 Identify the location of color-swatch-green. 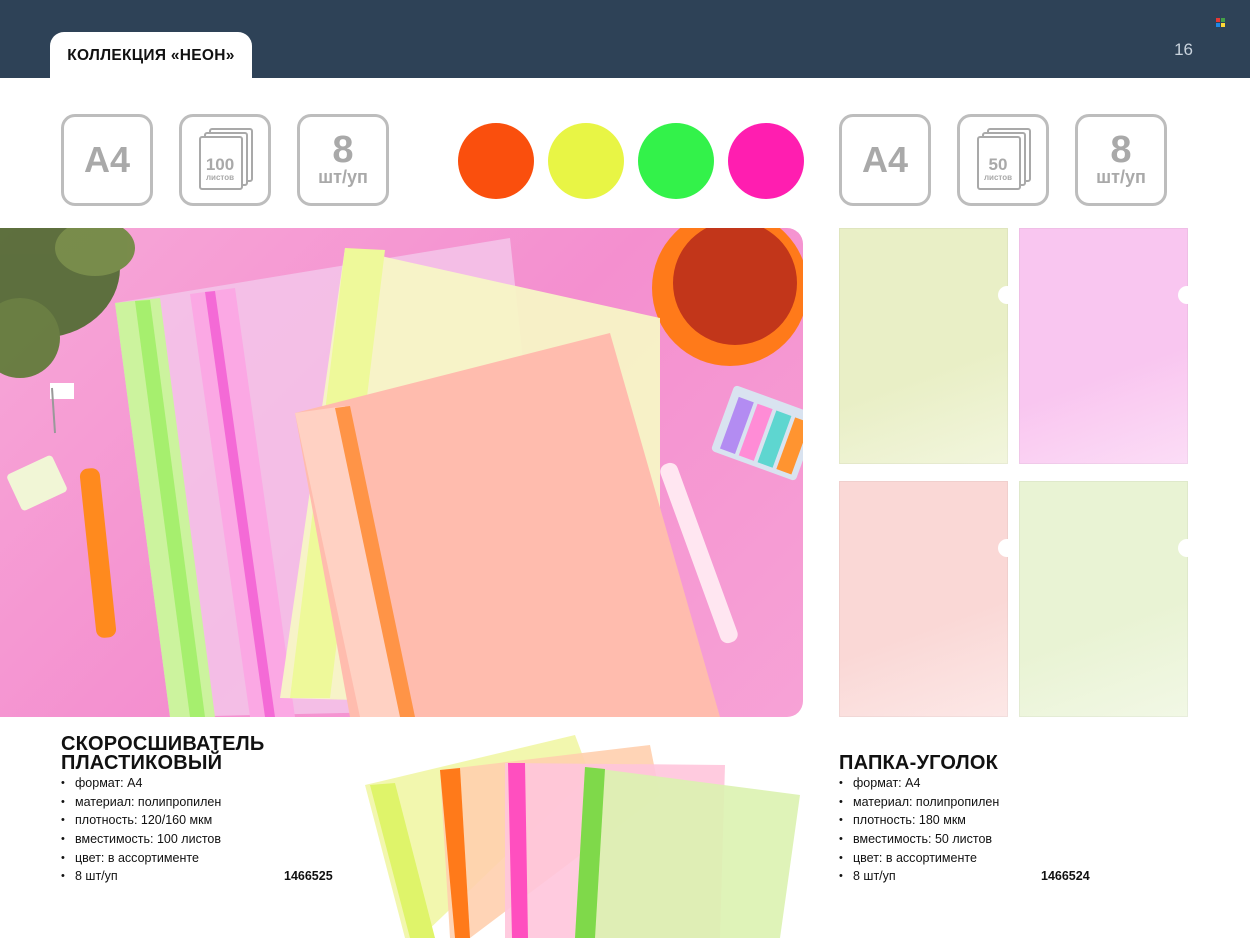
(676, 161).